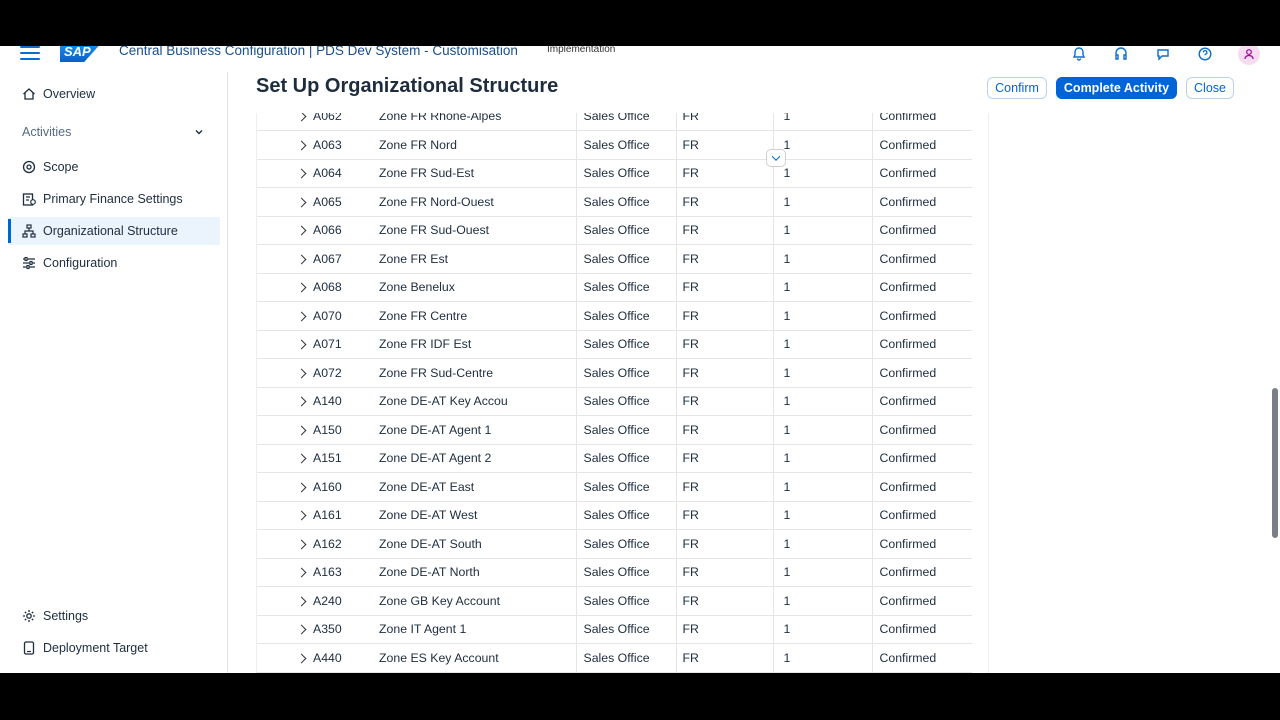 This screenshot has height=720, width=1280. I want to click on header-actions: Confirm Complete Activity Close, so click(1110, 88).